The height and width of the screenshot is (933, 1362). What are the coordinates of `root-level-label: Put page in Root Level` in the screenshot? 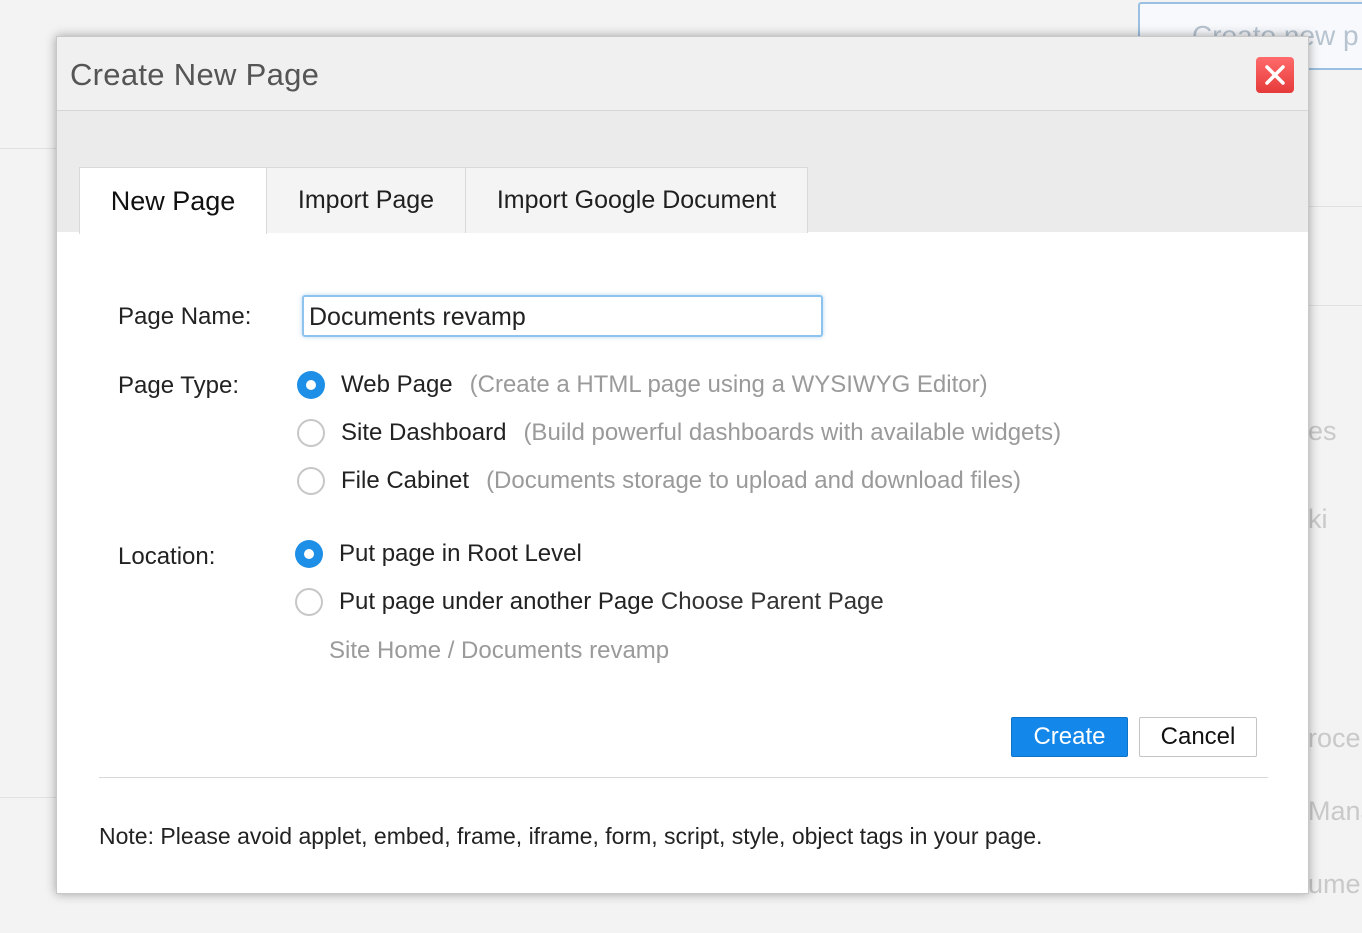 It's located at (460, 554).